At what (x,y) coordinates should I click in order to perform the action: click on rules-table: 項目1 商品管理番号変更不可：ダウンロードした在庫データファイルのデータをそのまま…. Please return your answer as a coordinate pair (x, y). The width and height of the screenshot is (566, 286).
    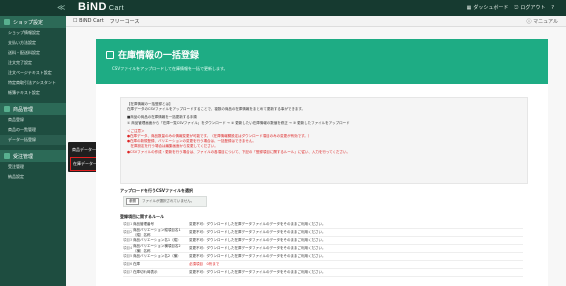
    Looking at the image, I should click on (323, 249).